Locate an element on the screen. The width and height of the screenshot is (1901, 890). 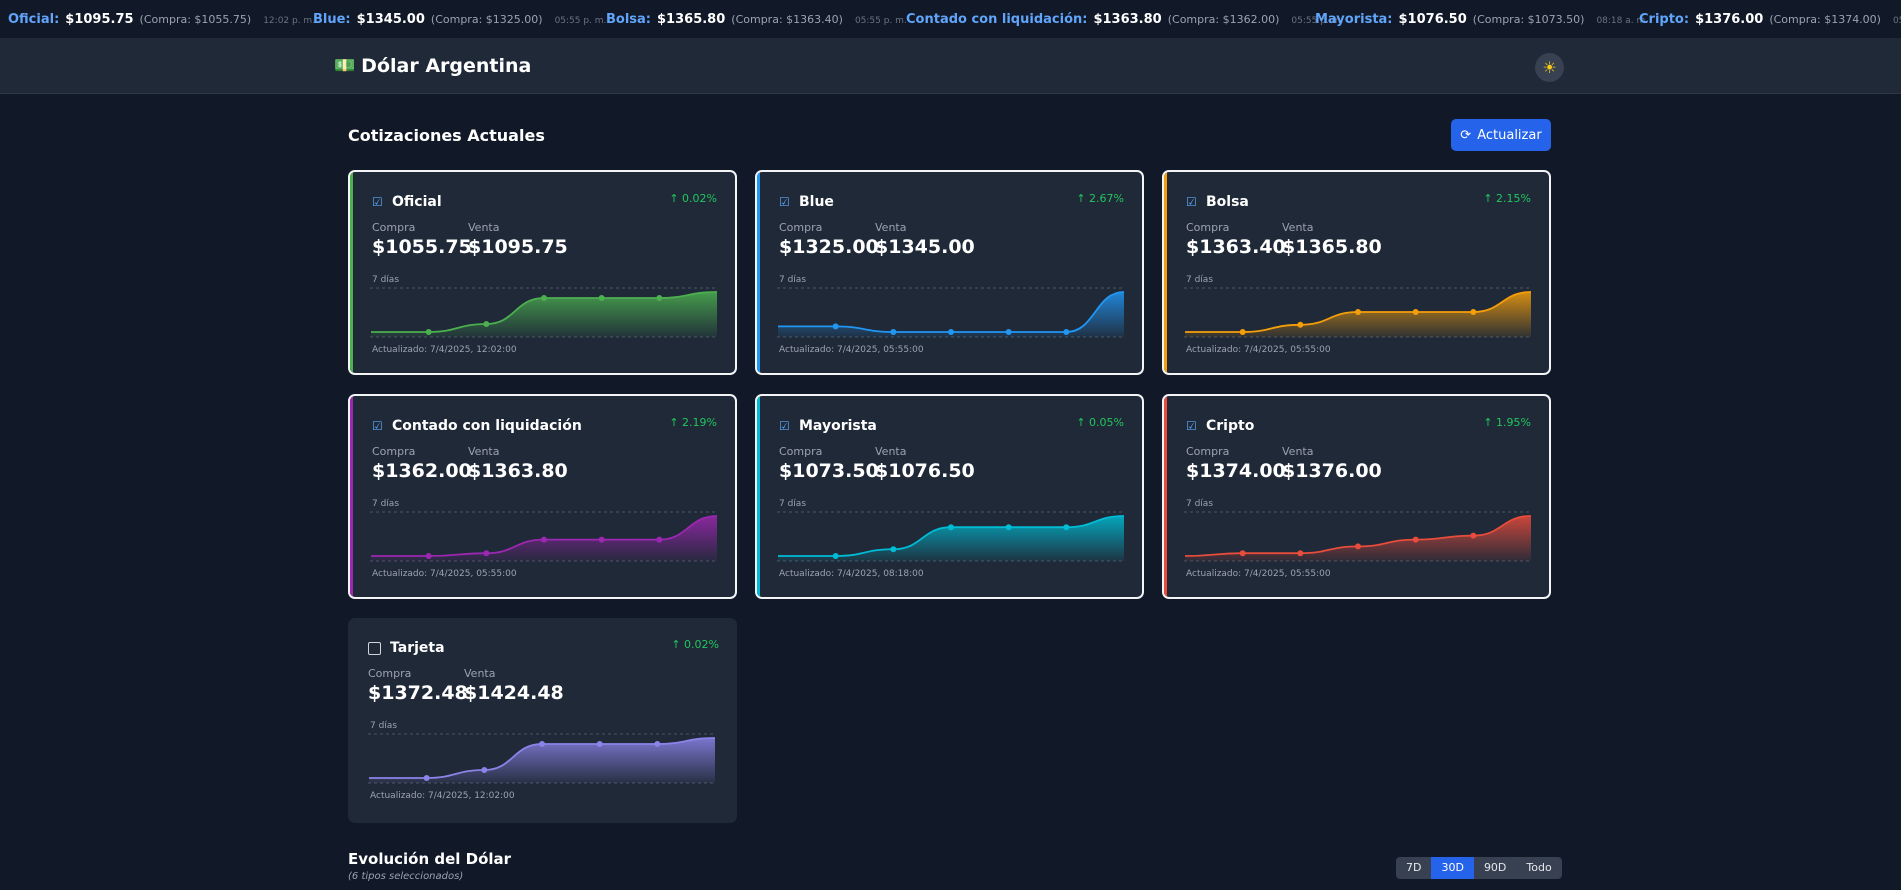
sell-value: $1365.80 is located at coordinates (1332, 247).